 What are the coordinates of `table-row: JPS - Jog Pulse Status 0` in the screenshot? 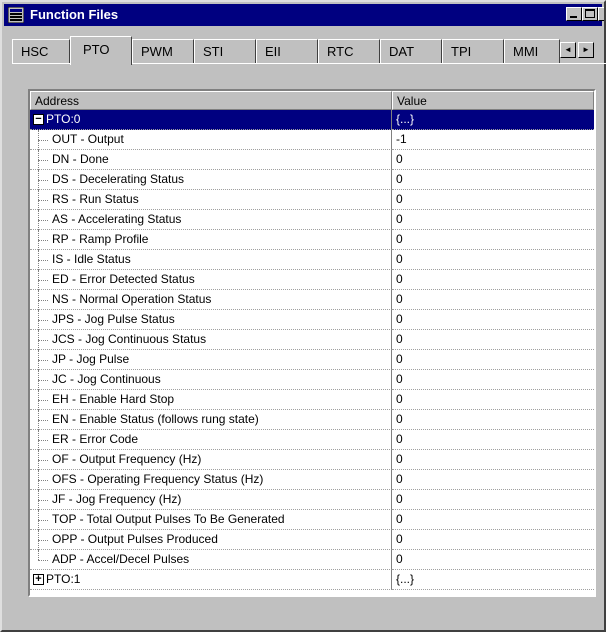 It's located at (312, 320).